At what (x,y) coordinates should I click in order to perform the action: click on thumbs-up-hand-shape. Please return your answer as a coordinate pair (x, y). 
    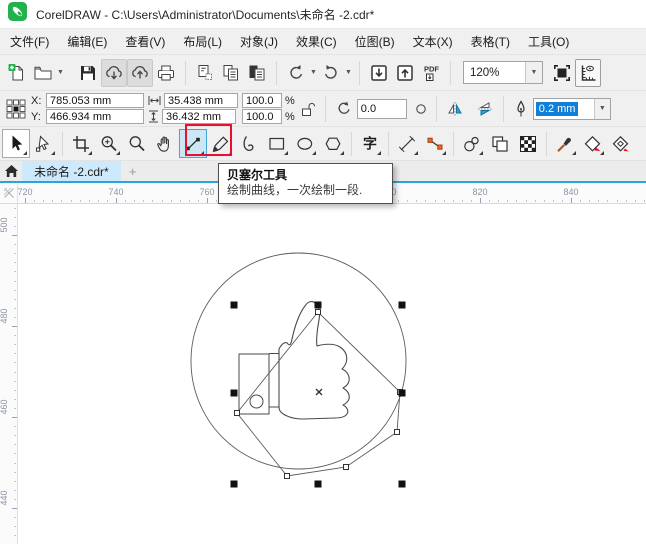
    Looking at the image, I should click on (314, 360).